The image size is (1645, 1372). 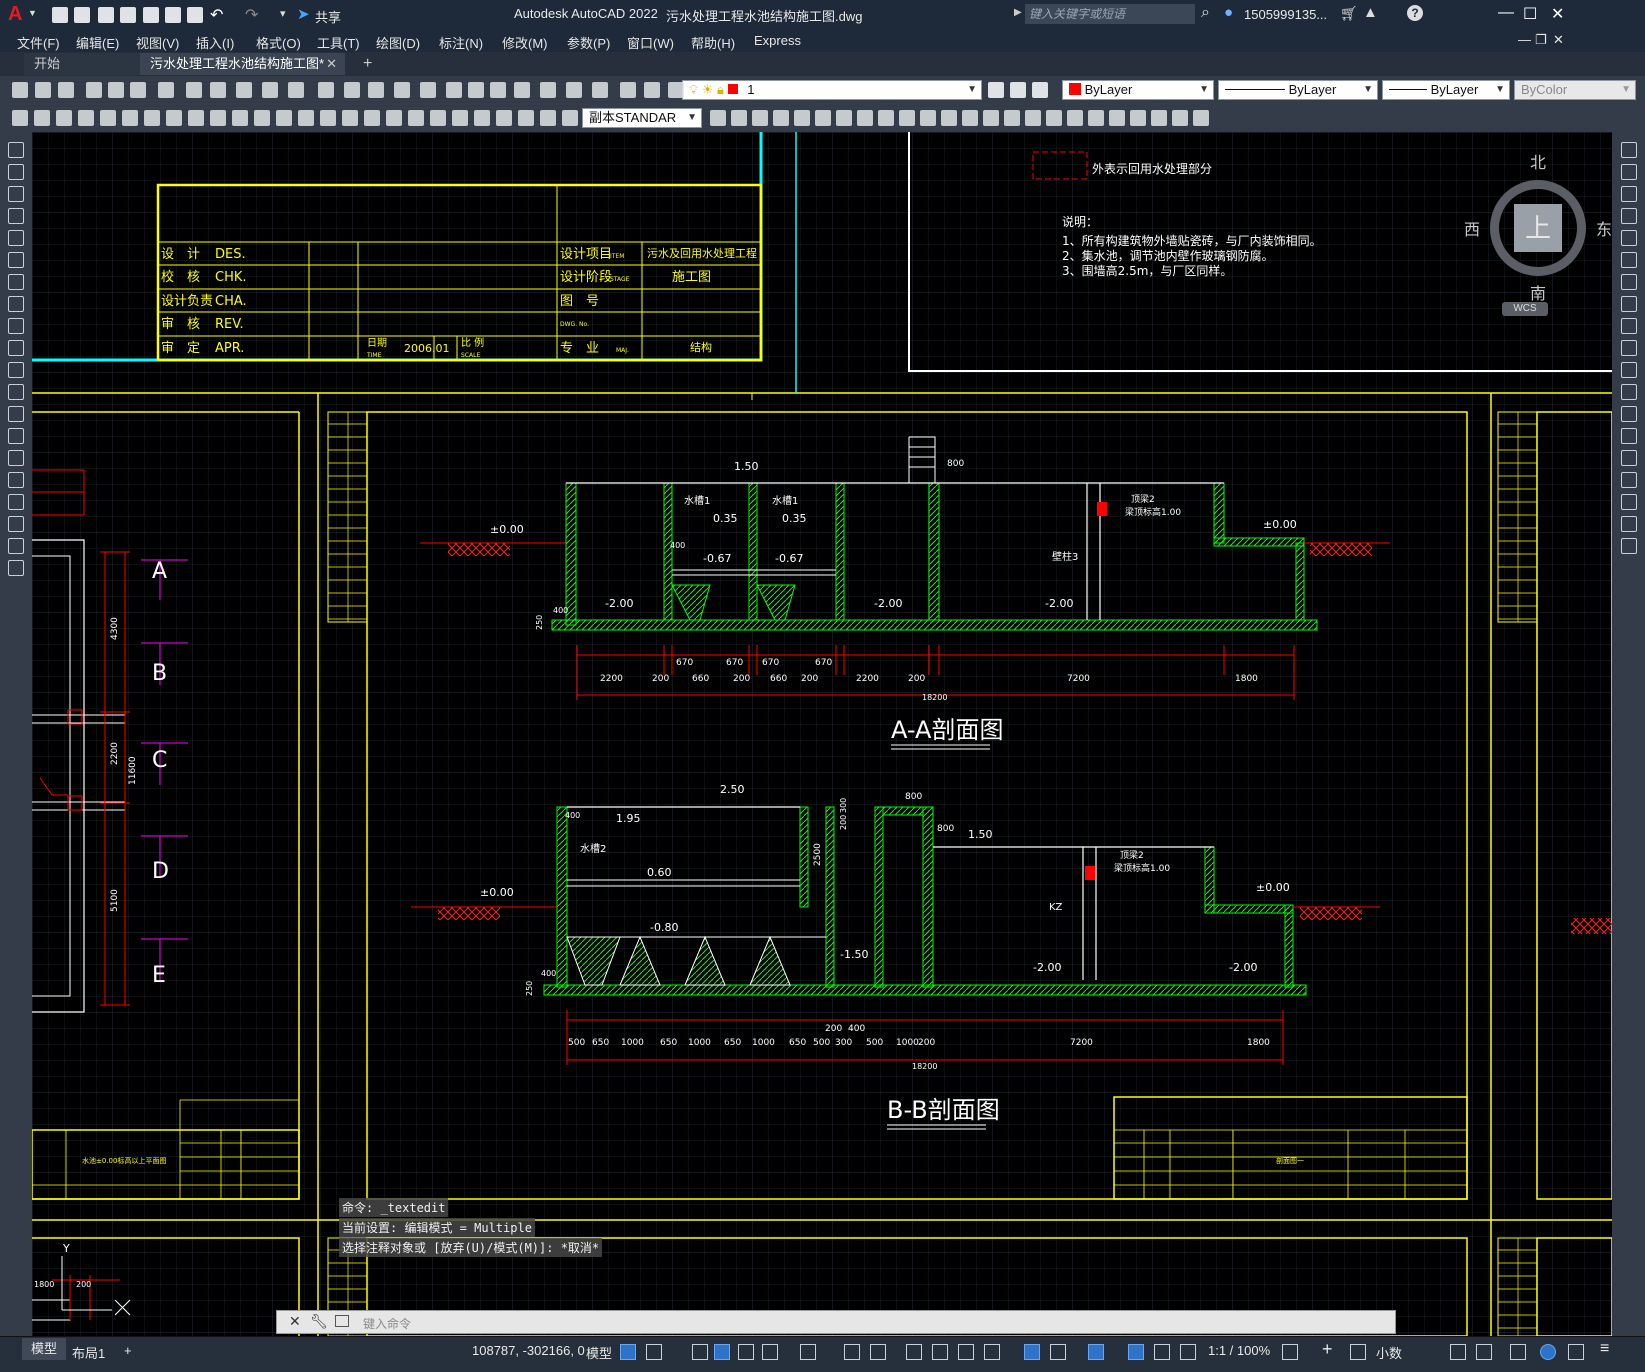 I want to click on doc-minimize-icon: —, so click(x=1524, y=39).